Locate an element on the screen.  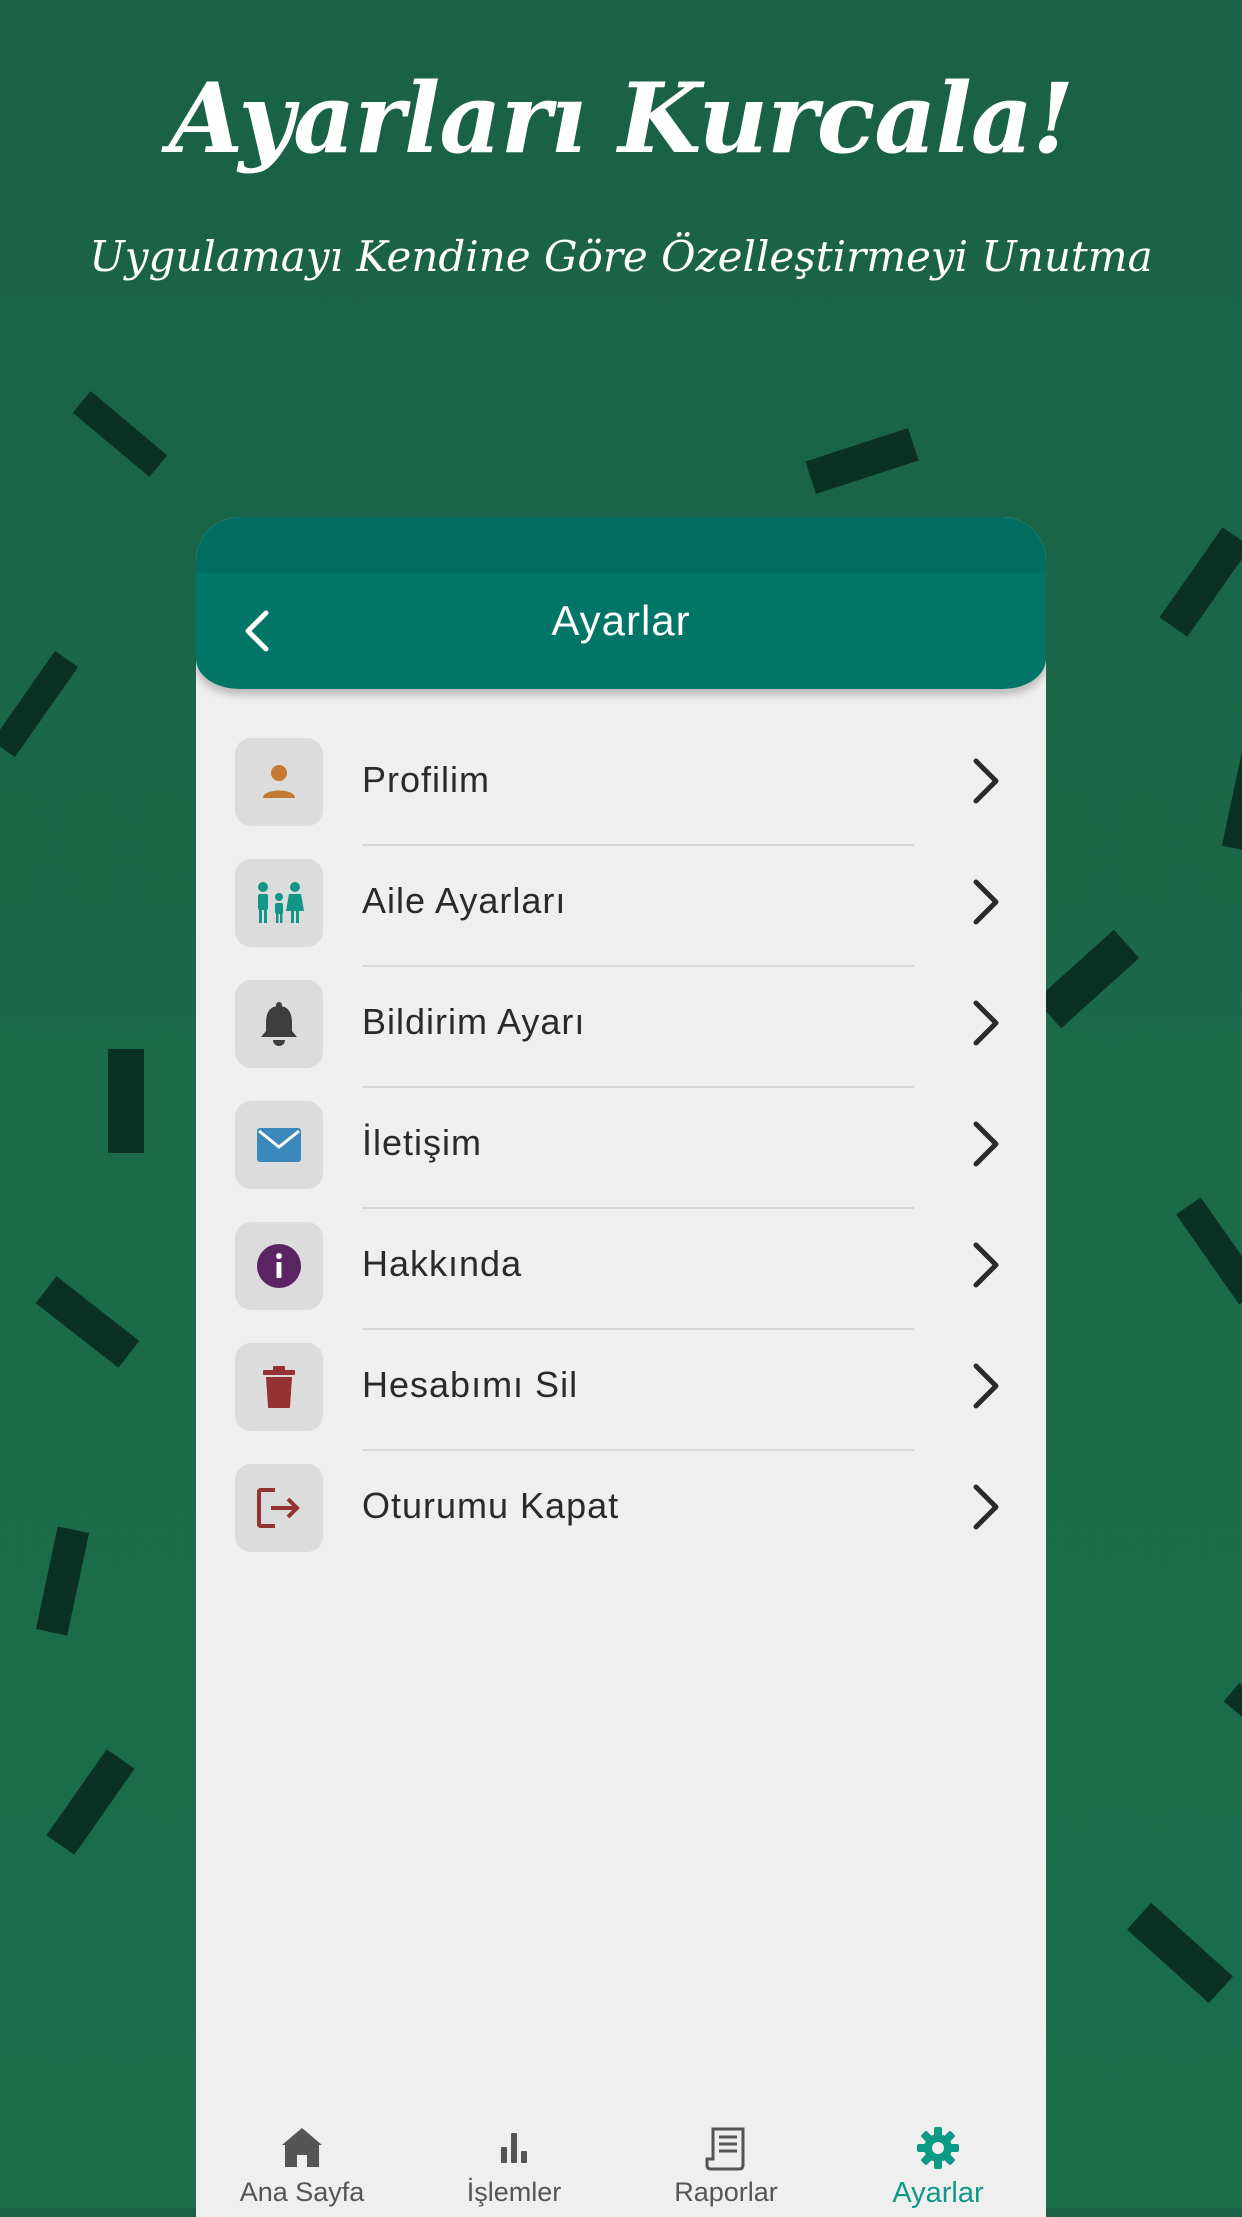
menu-item-label: Hakkında is located at coordinates (442, 1263).